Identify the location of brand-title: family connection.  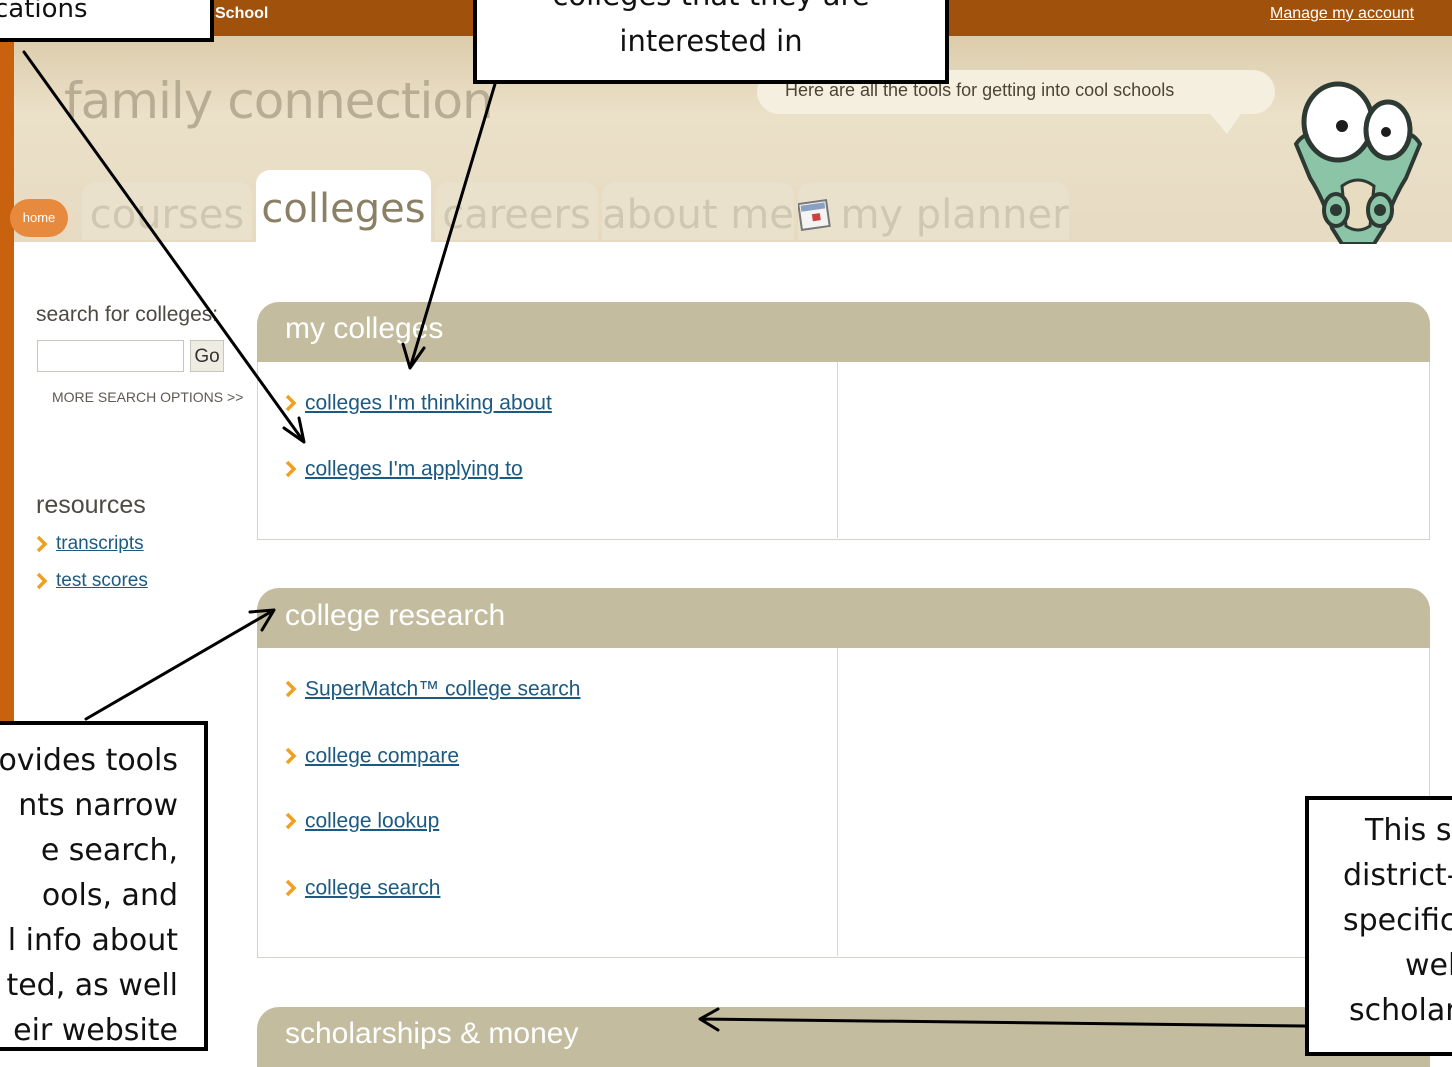
(279, 101).